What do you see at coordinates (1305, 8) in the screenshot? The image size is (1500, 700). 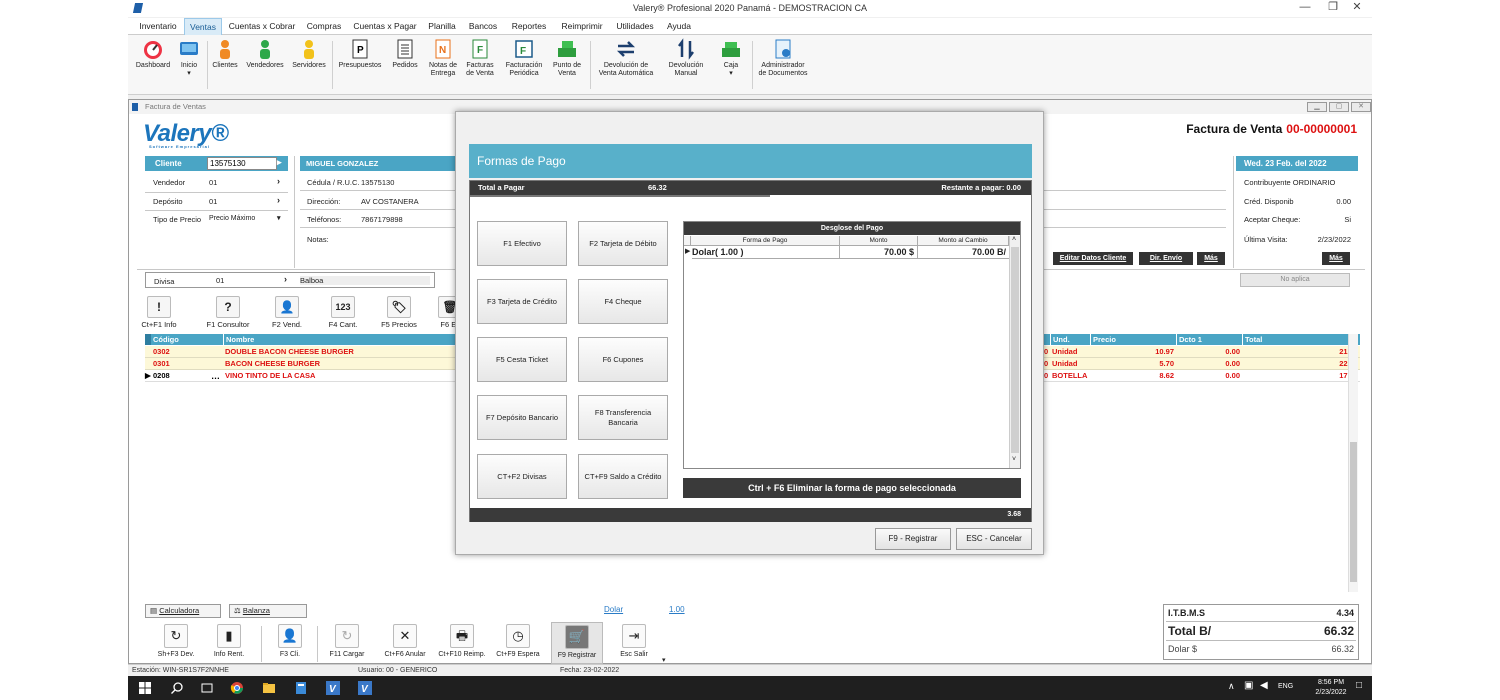 I see `minimize-button: —` at bounding box center [1305, 8].